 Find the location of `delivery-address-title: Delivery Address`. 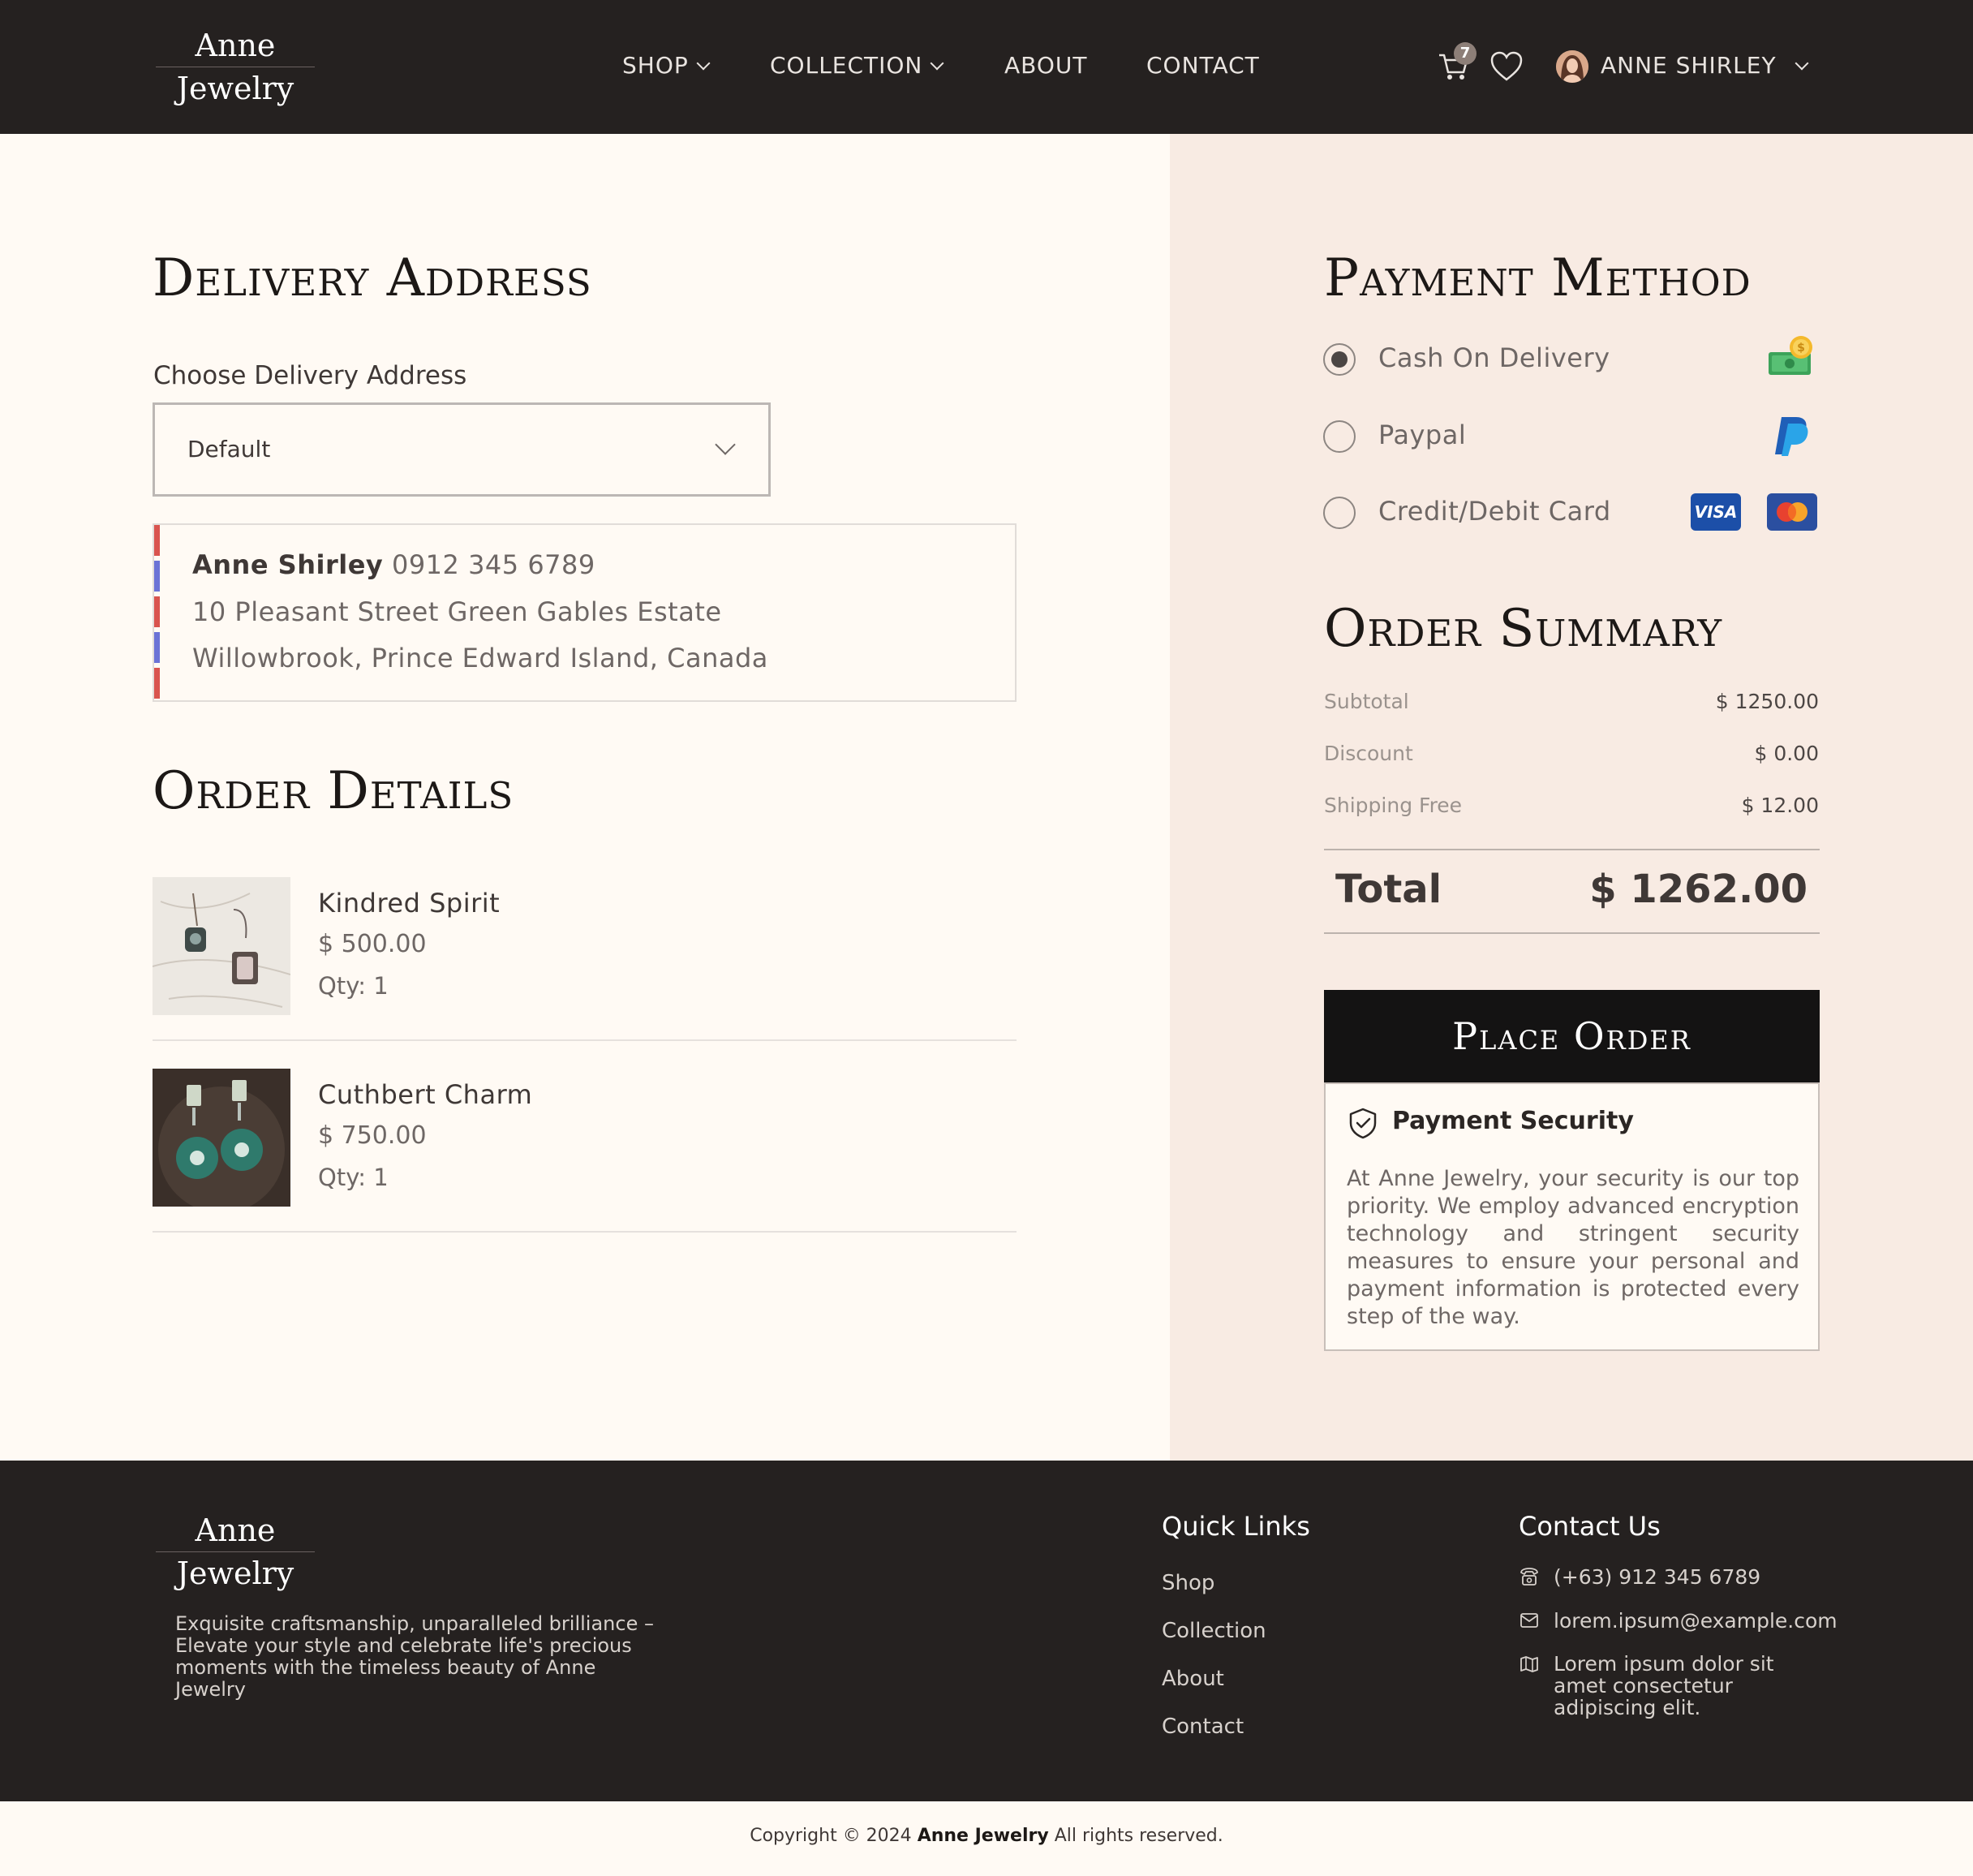

delivery-address-title: Delivery Address is located at coordinates (372, 278).